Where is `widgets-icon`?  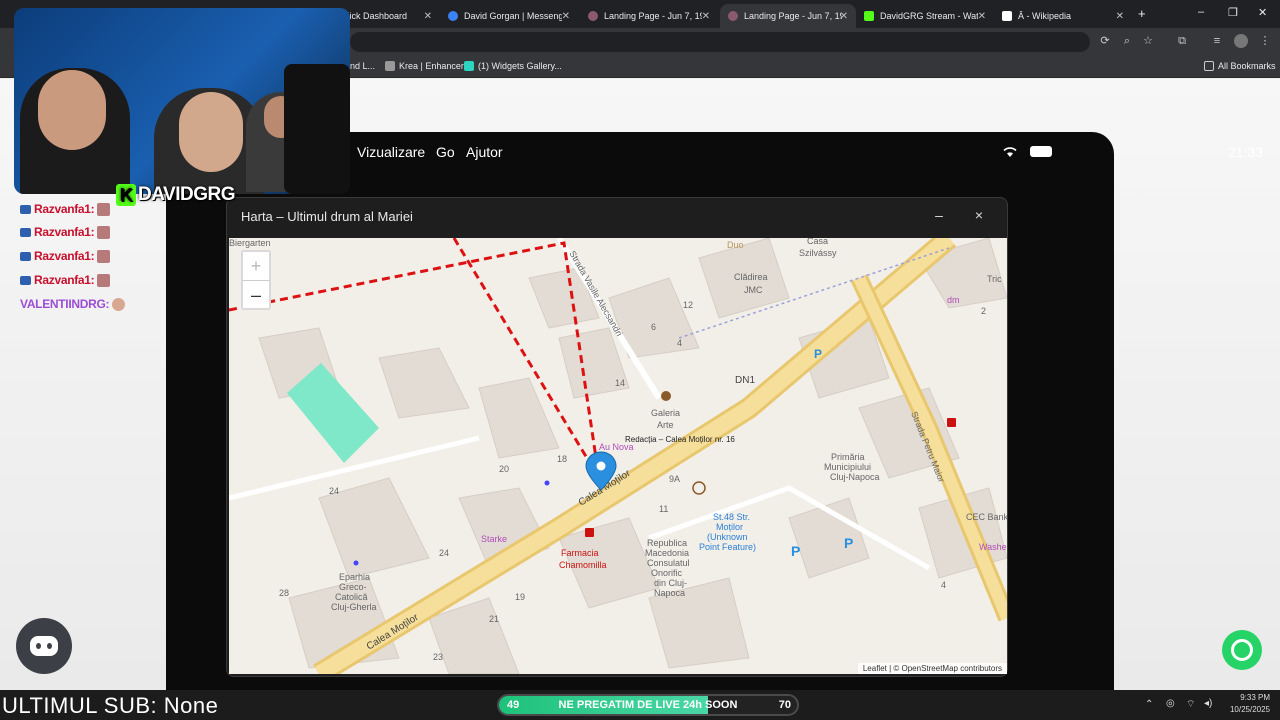 widgets-icon is located at coordinates (469, 66).